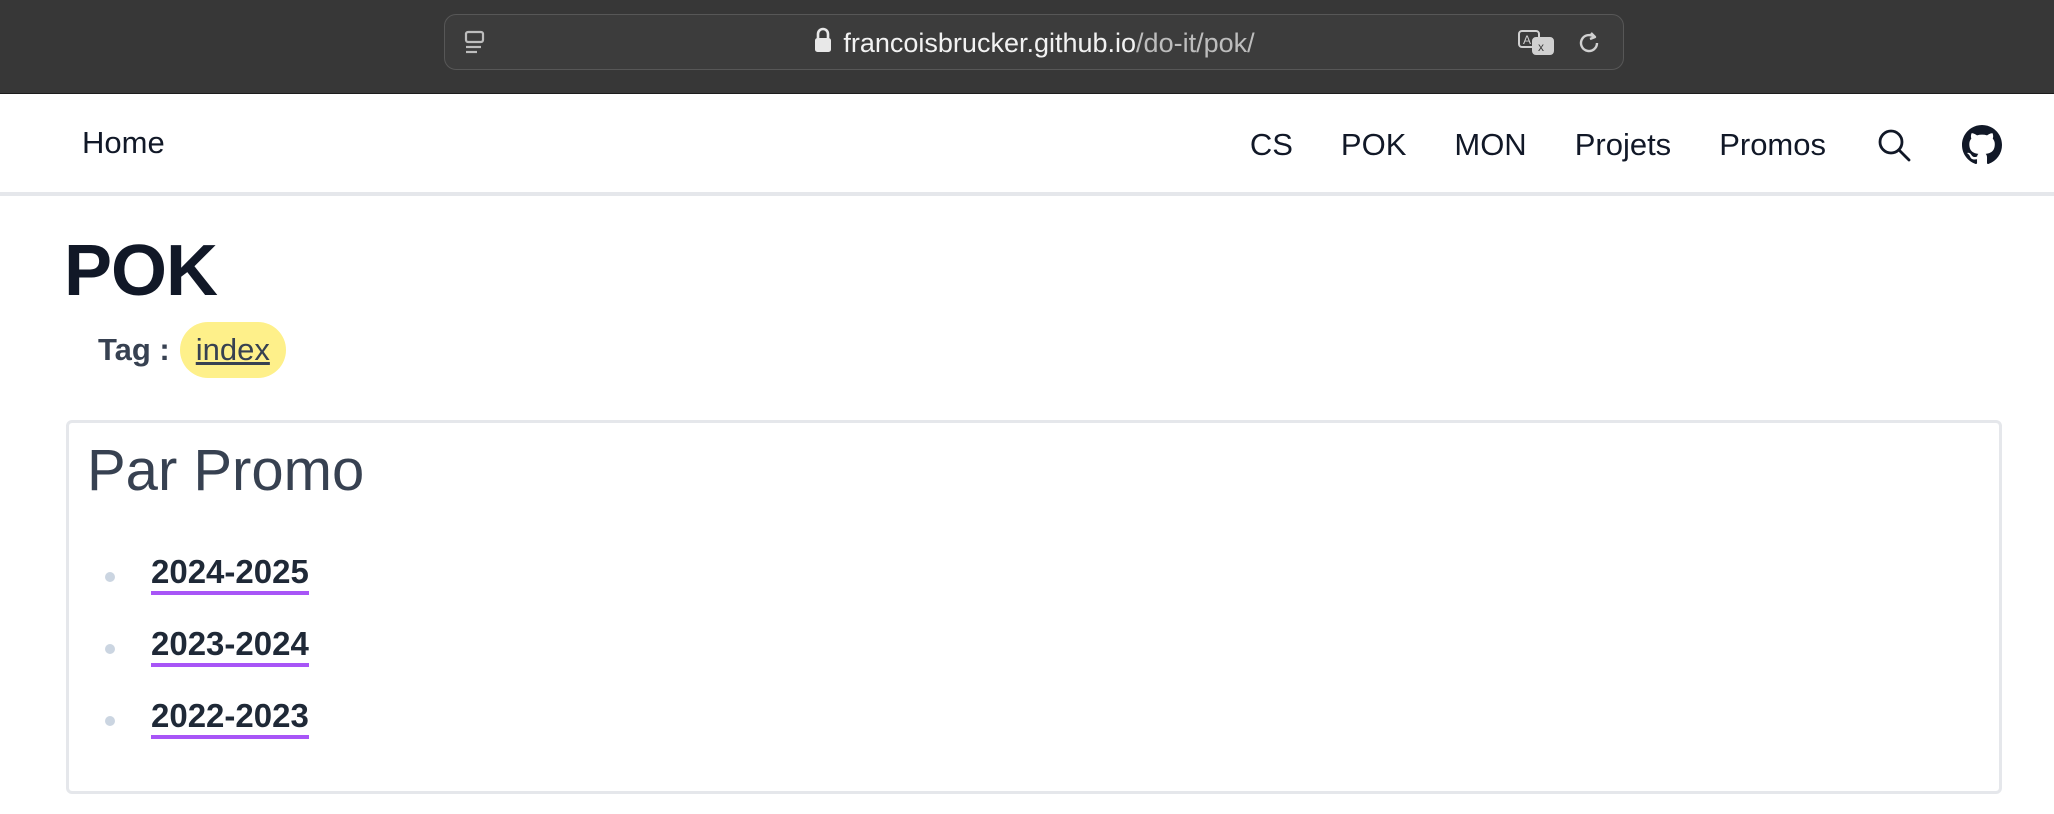  I want to click on promo-link-2024-2025: 2024-2025, so click(230, 574).